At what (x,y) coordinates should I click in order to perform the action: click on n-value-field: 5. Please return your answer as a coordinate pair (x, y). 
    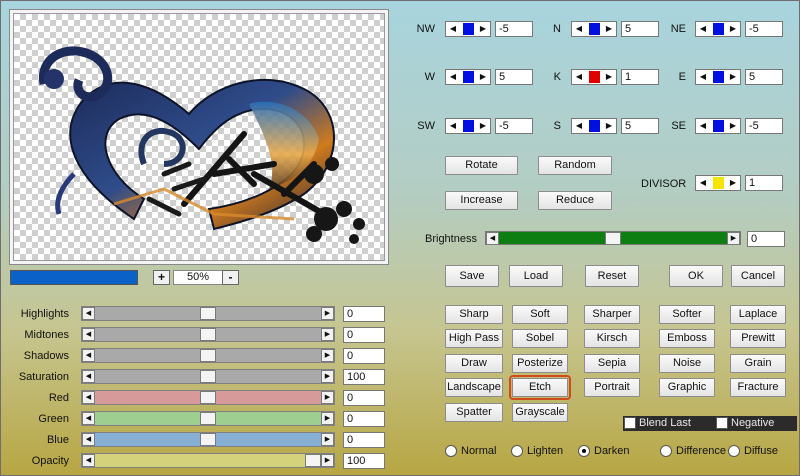
    Looking at the image, I should click on (640, 29).